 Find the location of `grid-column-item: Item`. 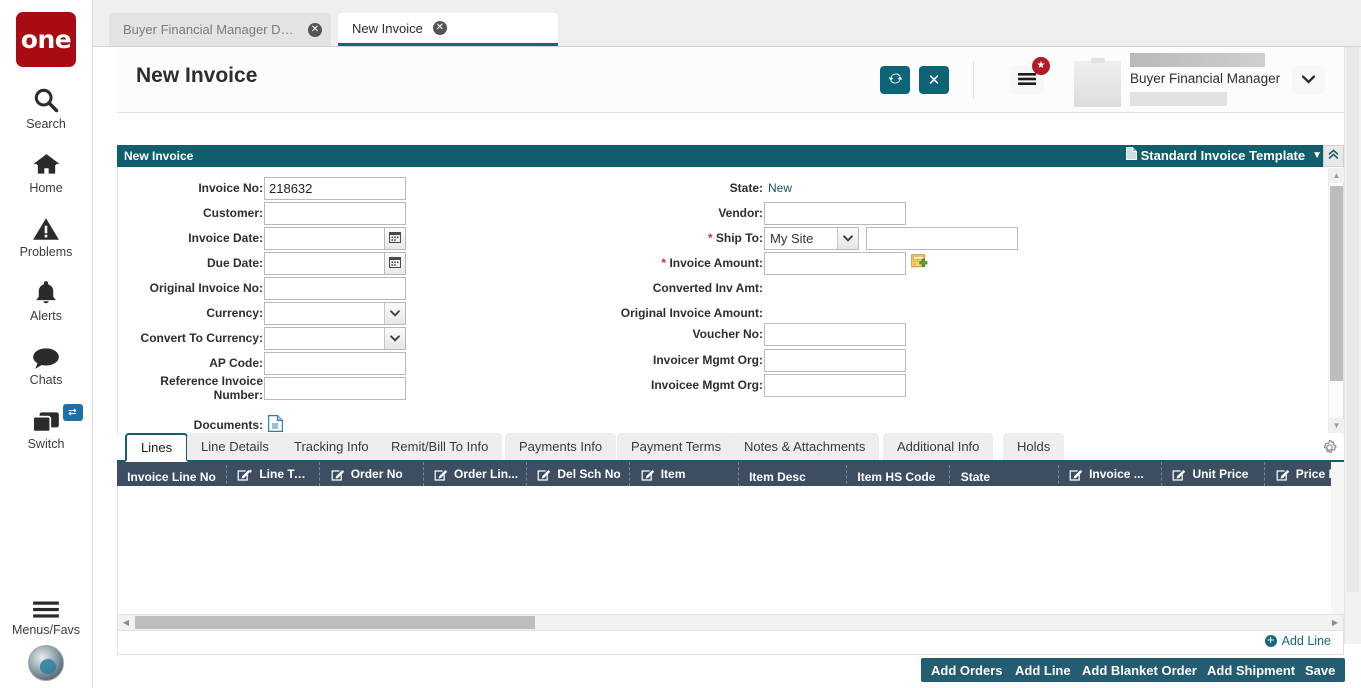

grid-column-item: Item is located at coordinates (686, 474).